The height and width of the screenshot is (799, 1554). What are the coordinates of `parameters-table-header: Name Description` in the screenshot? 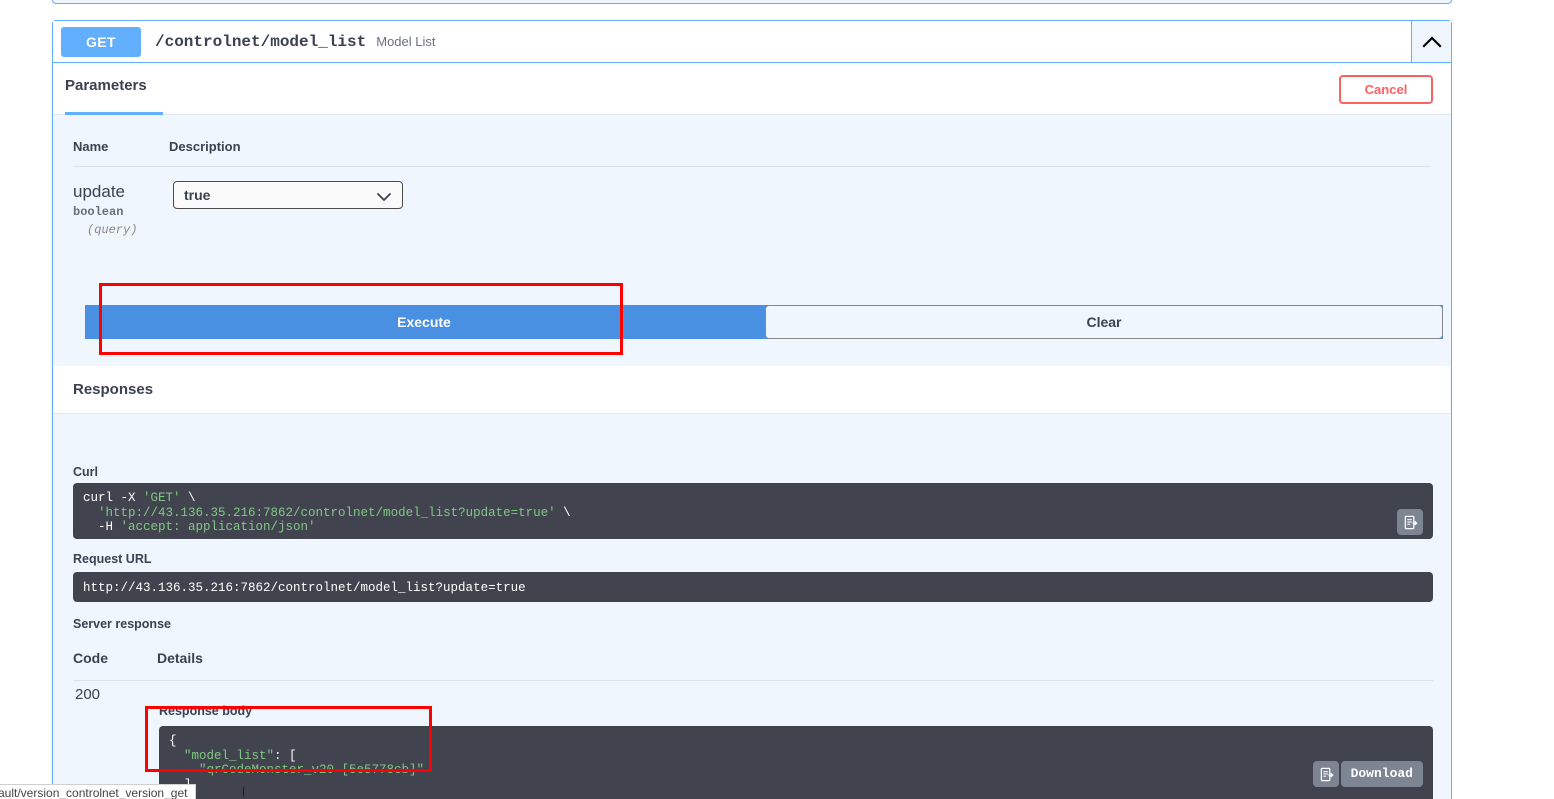 It's located at (752, 153).